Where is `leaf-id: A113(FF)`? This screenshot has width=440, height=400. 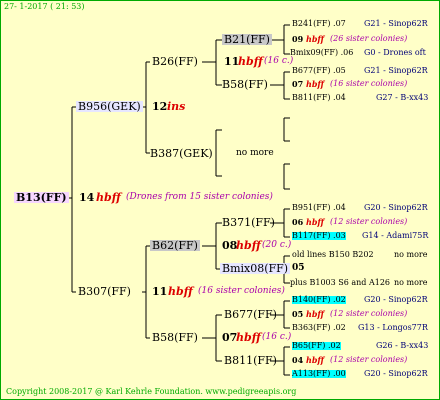 leaf-id: A113(FF) is located at coordinates (311, 373).